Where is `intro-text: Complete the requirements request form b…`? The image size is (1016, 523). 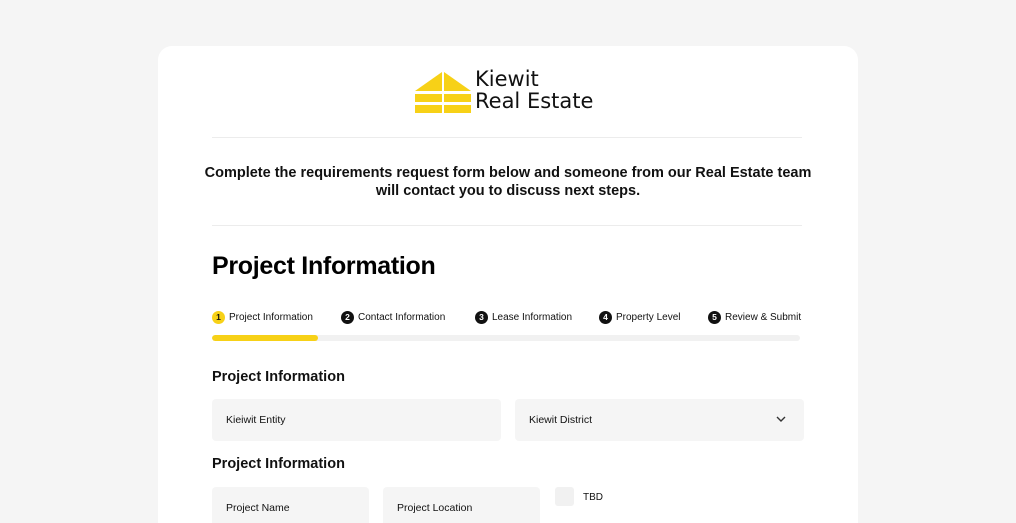
intro-text: Complete the requirements request form b… is located at coordinates (508, 182).